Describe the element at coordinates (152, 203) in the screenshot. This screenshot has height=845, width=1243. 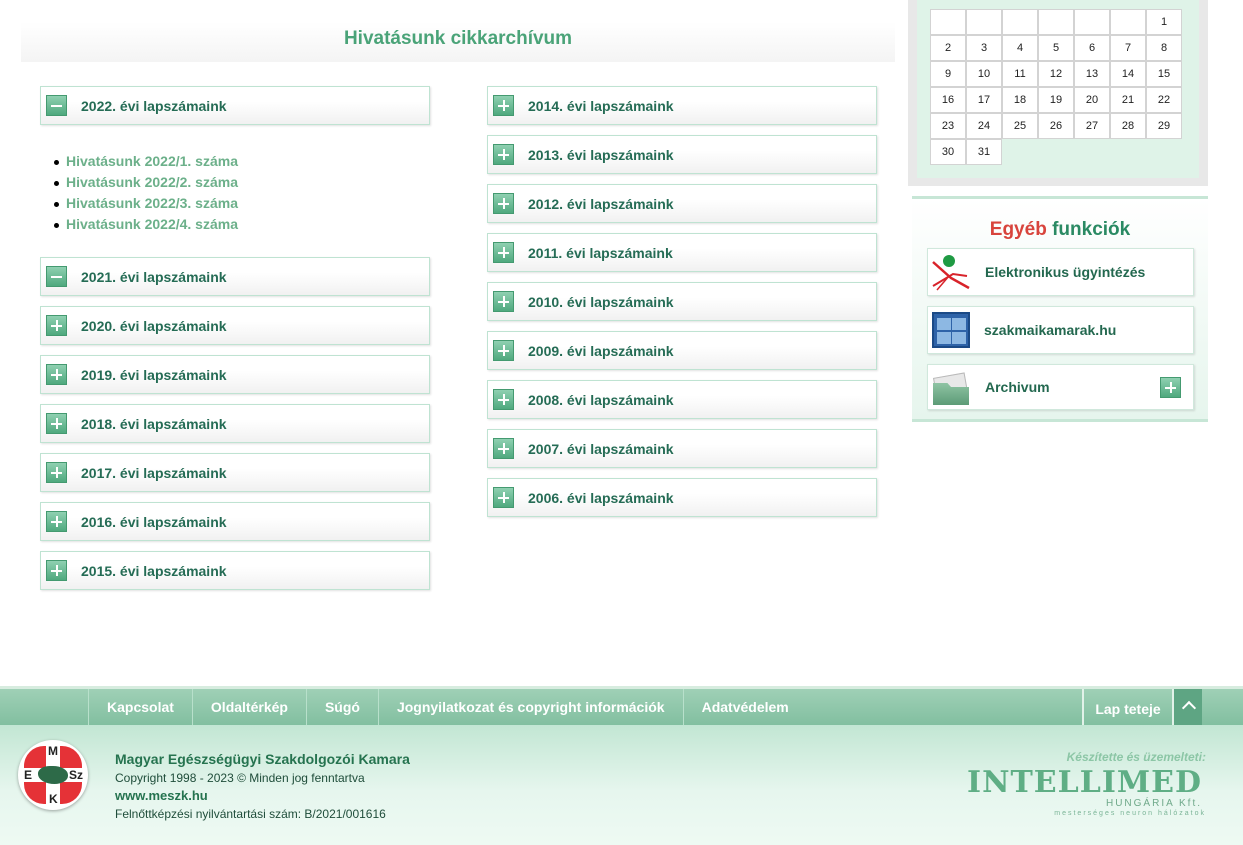
I see `issue-link: Hivatásunk 2022/3. száma` at that location.